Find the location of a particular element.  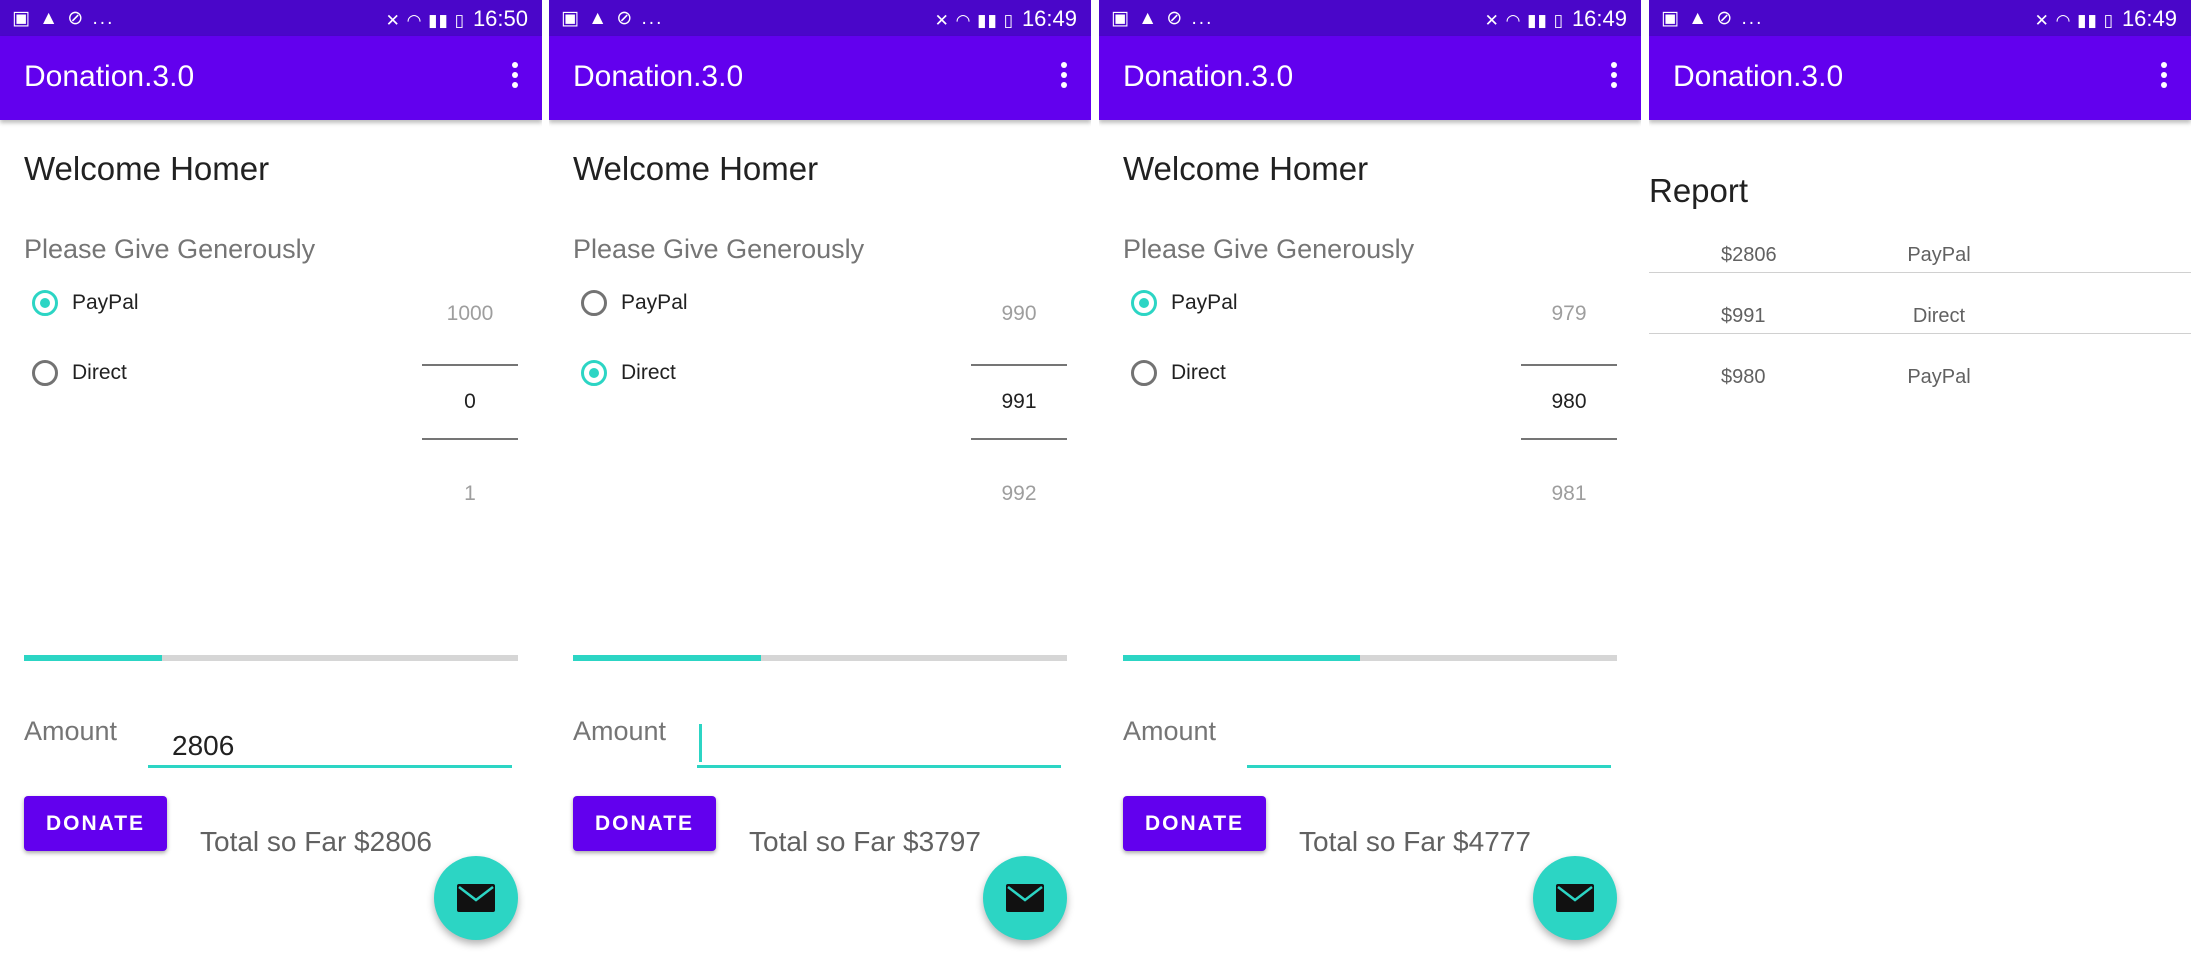

amount-input-value: 2806 is located at coordinates (203, 746).